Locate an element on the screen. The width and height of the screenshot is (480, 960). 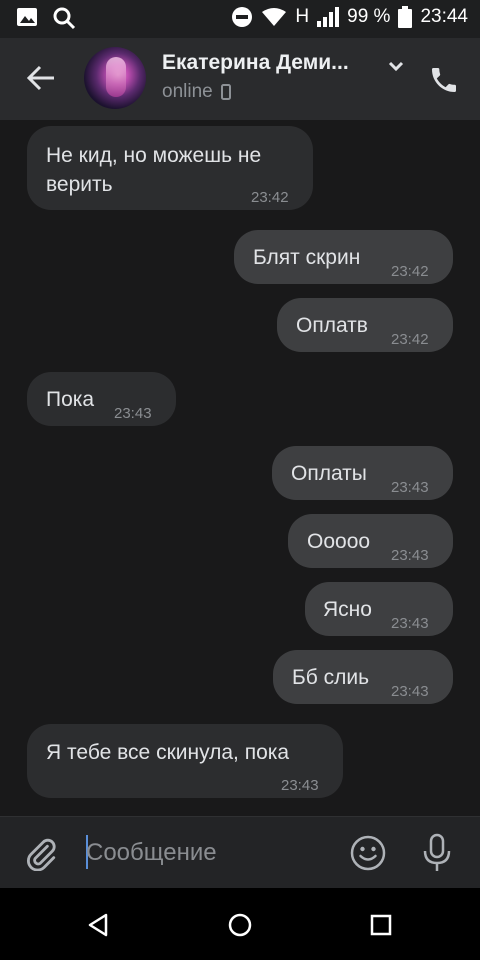
network-type: H is located at coordinates (302, 16).